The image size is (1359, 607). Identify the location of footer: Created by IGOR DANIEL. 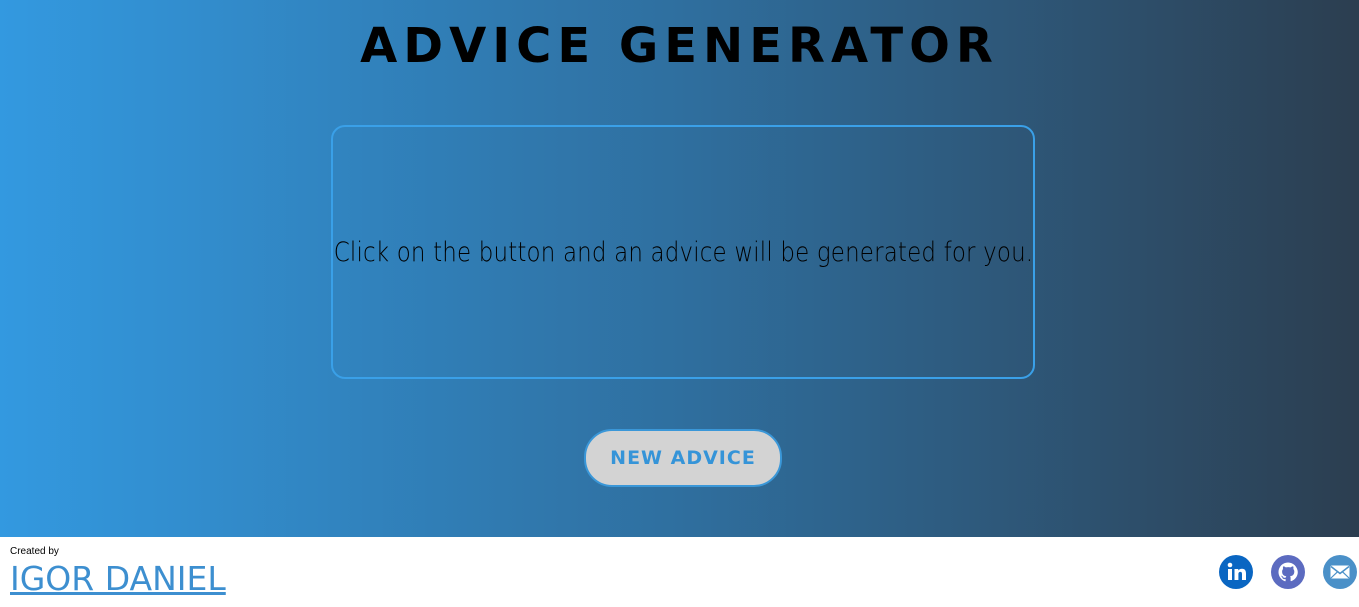
(679, 572).